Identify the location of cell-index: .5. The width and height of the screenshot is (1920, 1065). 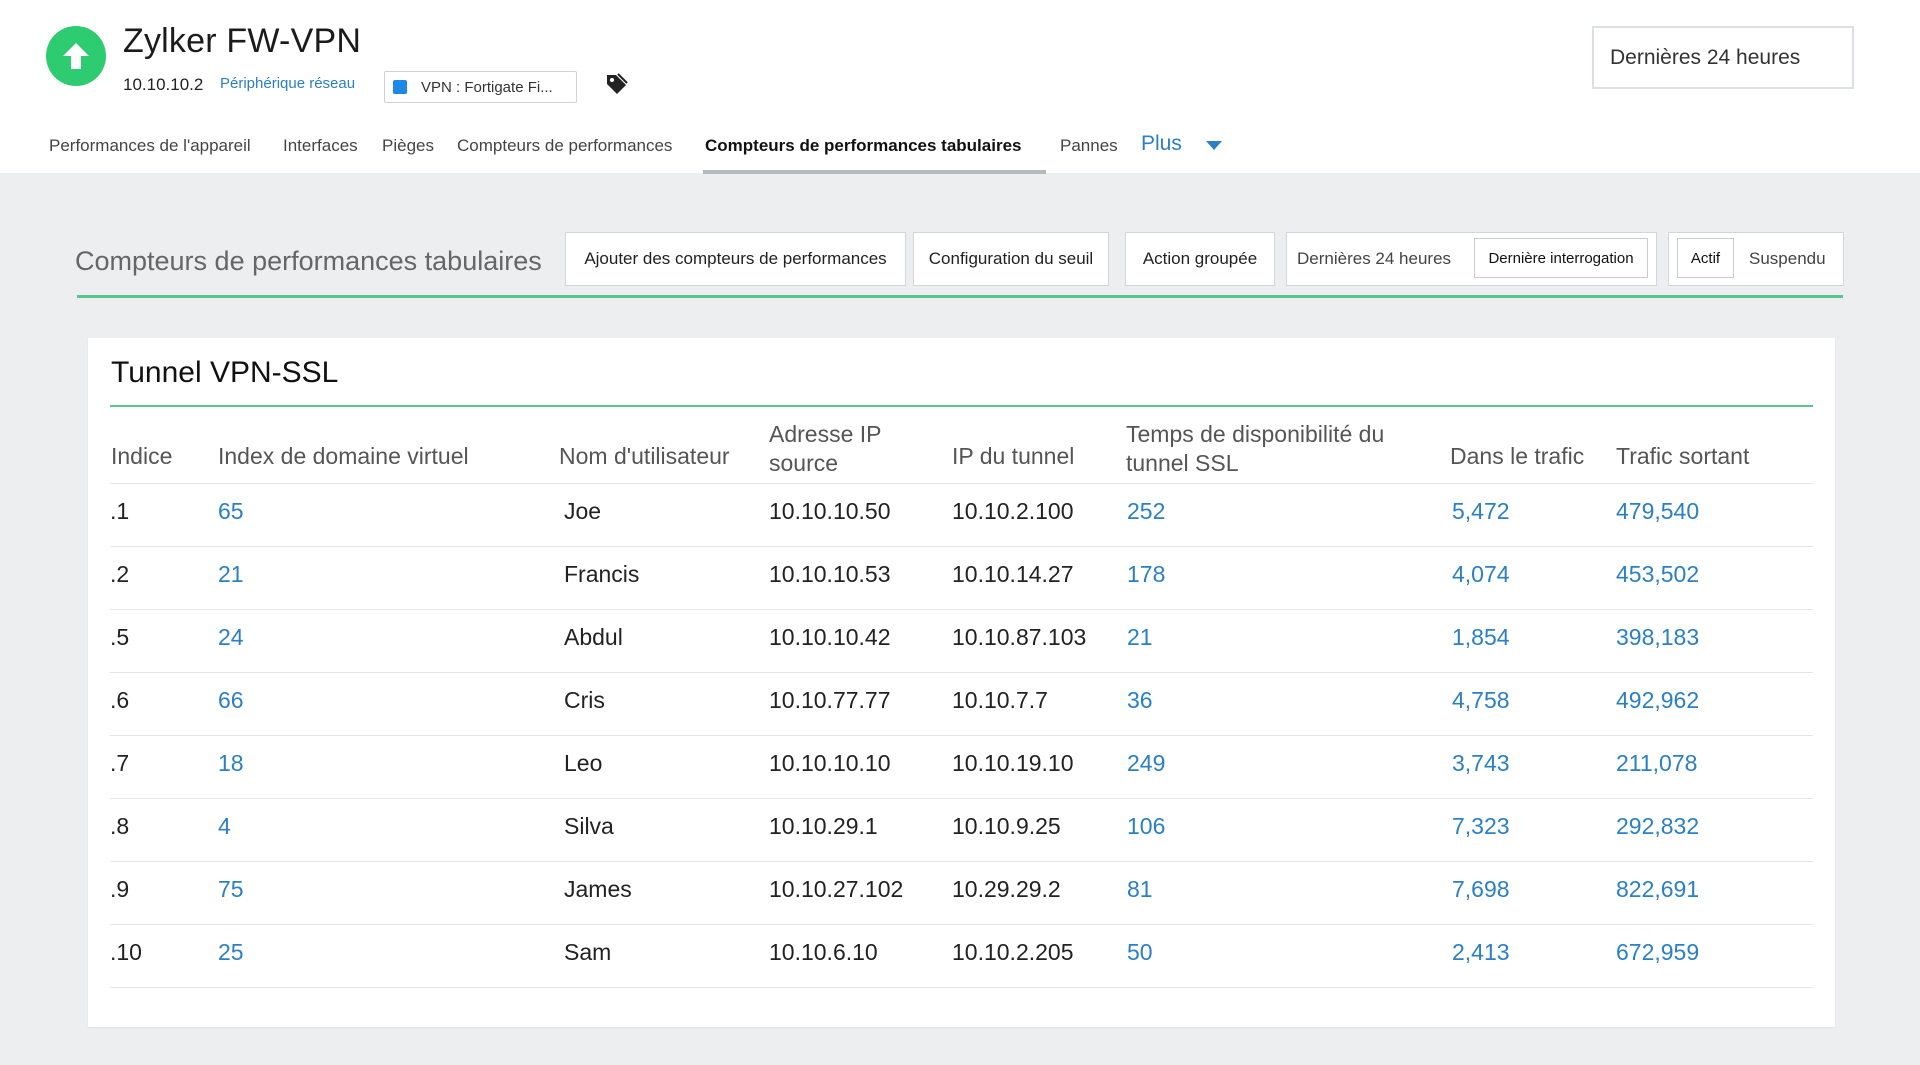
(120, 637).